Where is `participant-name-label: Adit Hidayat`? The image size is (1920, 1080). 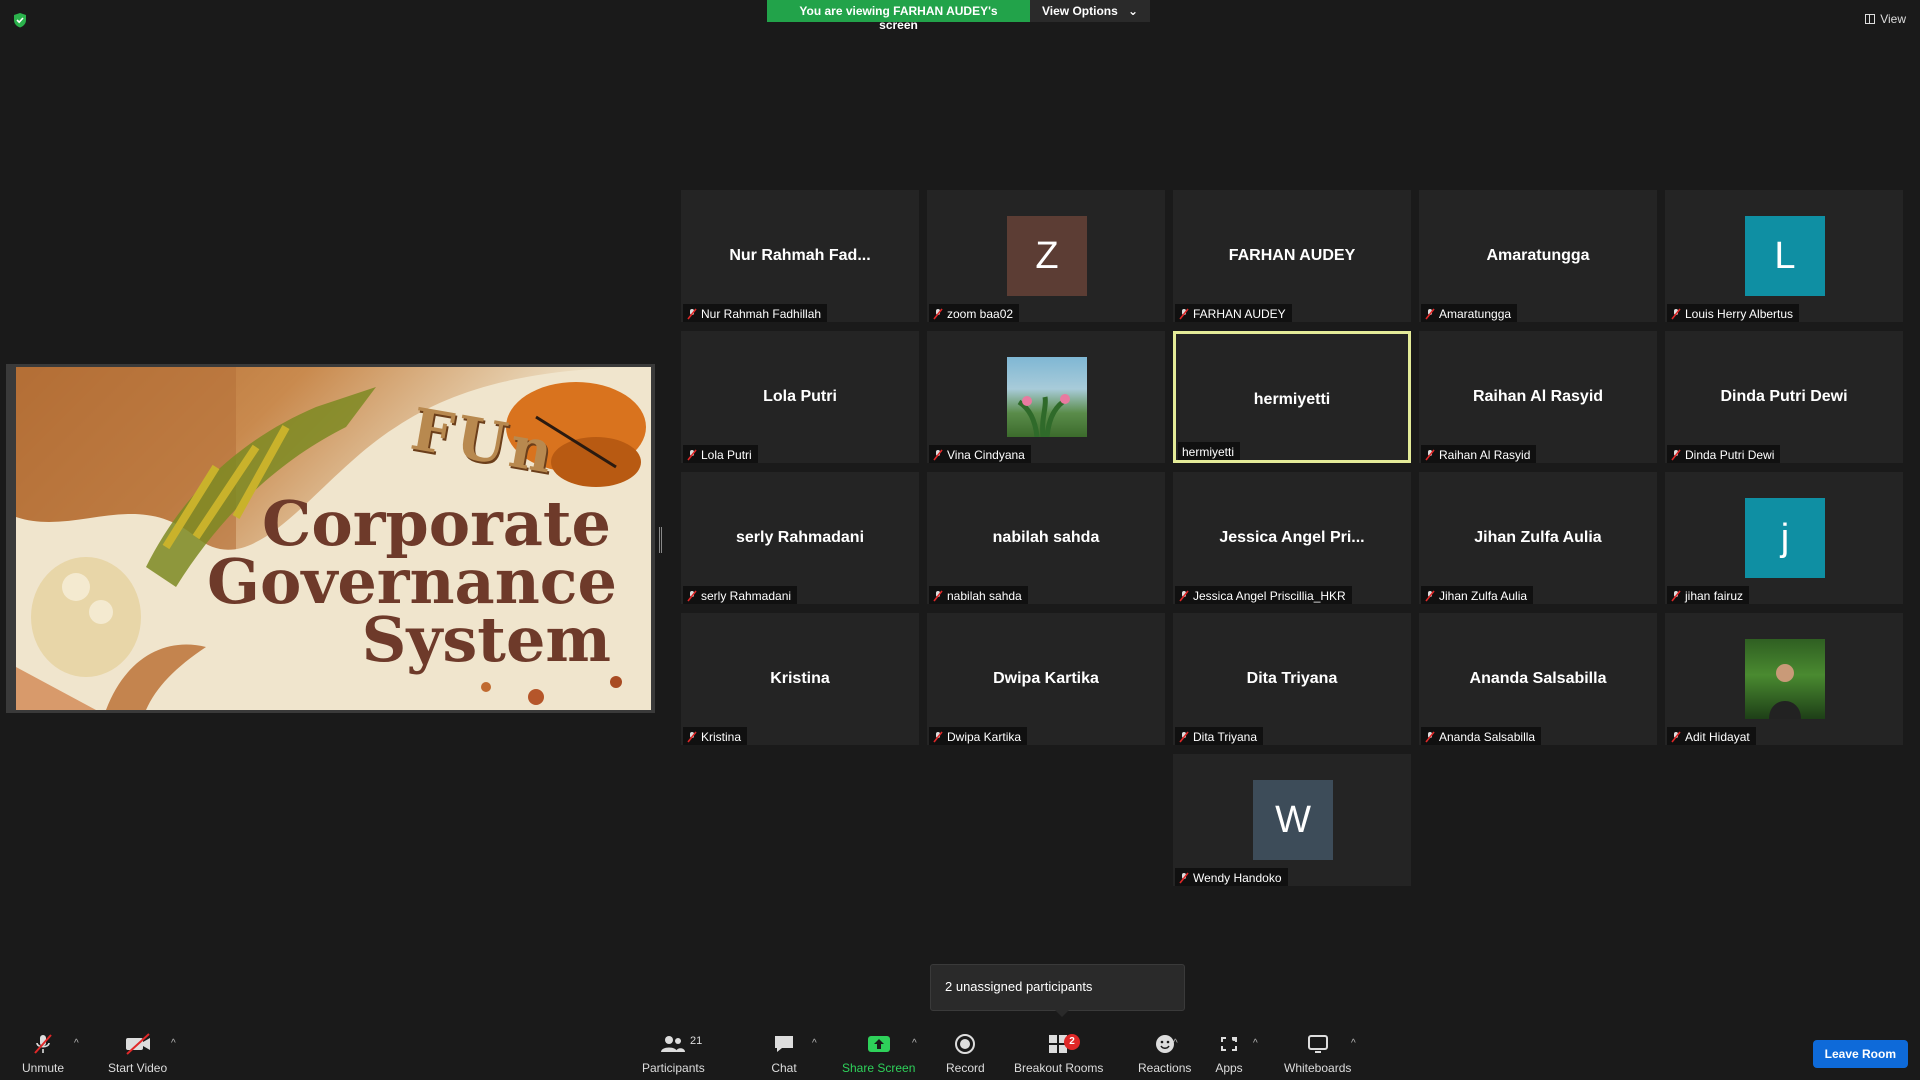
participant-name-label: Adit Hidayat is located at coordinates (1711, 736).